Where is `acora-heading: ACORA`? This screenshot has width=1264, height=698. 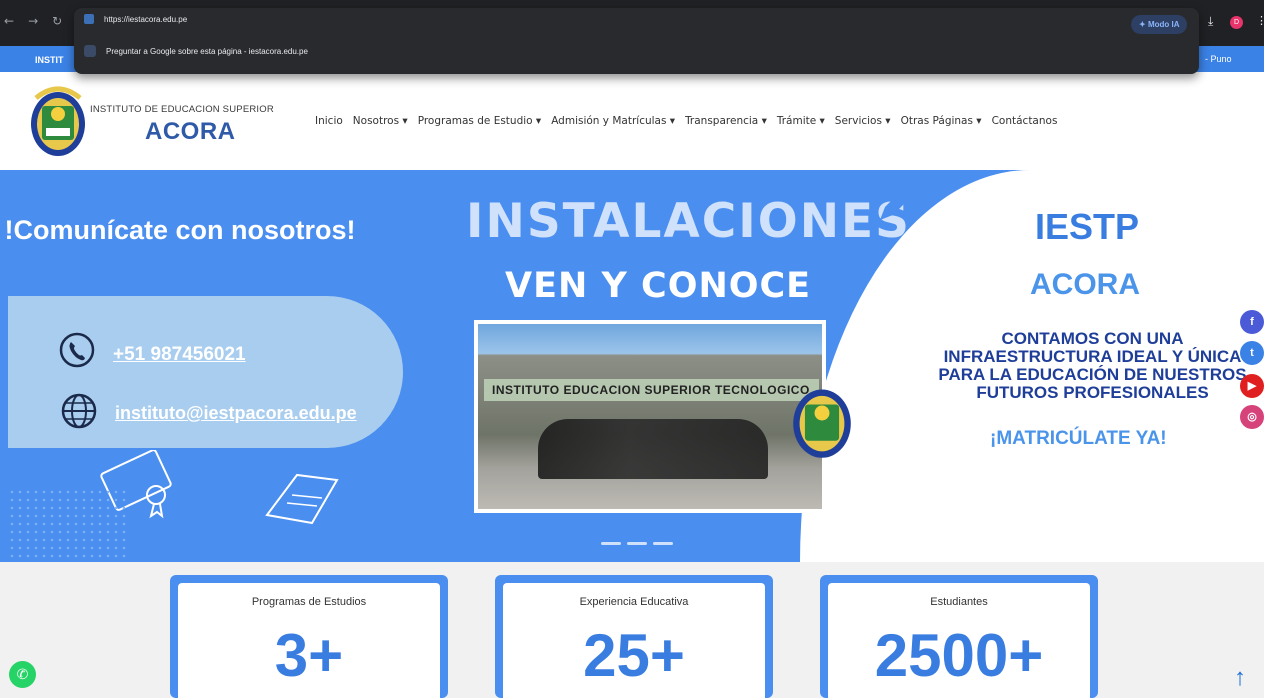 acora-heading: ACORA is located at coordinates (1085, 284).